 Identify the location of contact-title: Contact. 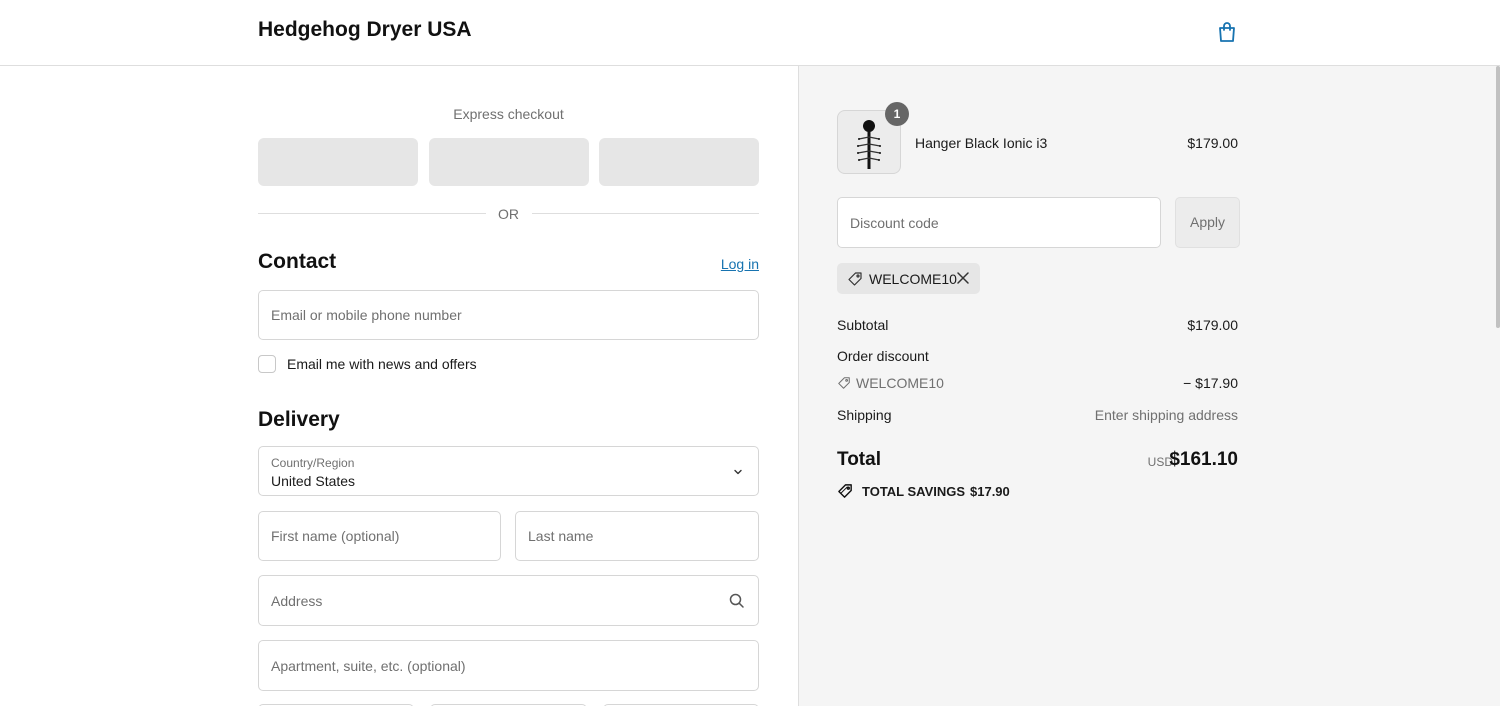
(297, 261).